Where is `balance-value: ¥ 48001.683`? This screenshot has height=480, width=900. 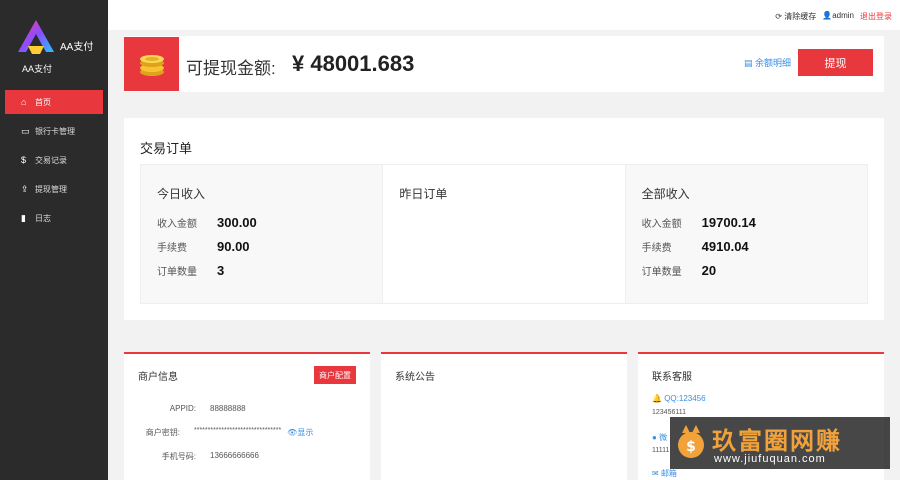
balance-value: ¥ 48001.683 is located at coordinates (353, 63).